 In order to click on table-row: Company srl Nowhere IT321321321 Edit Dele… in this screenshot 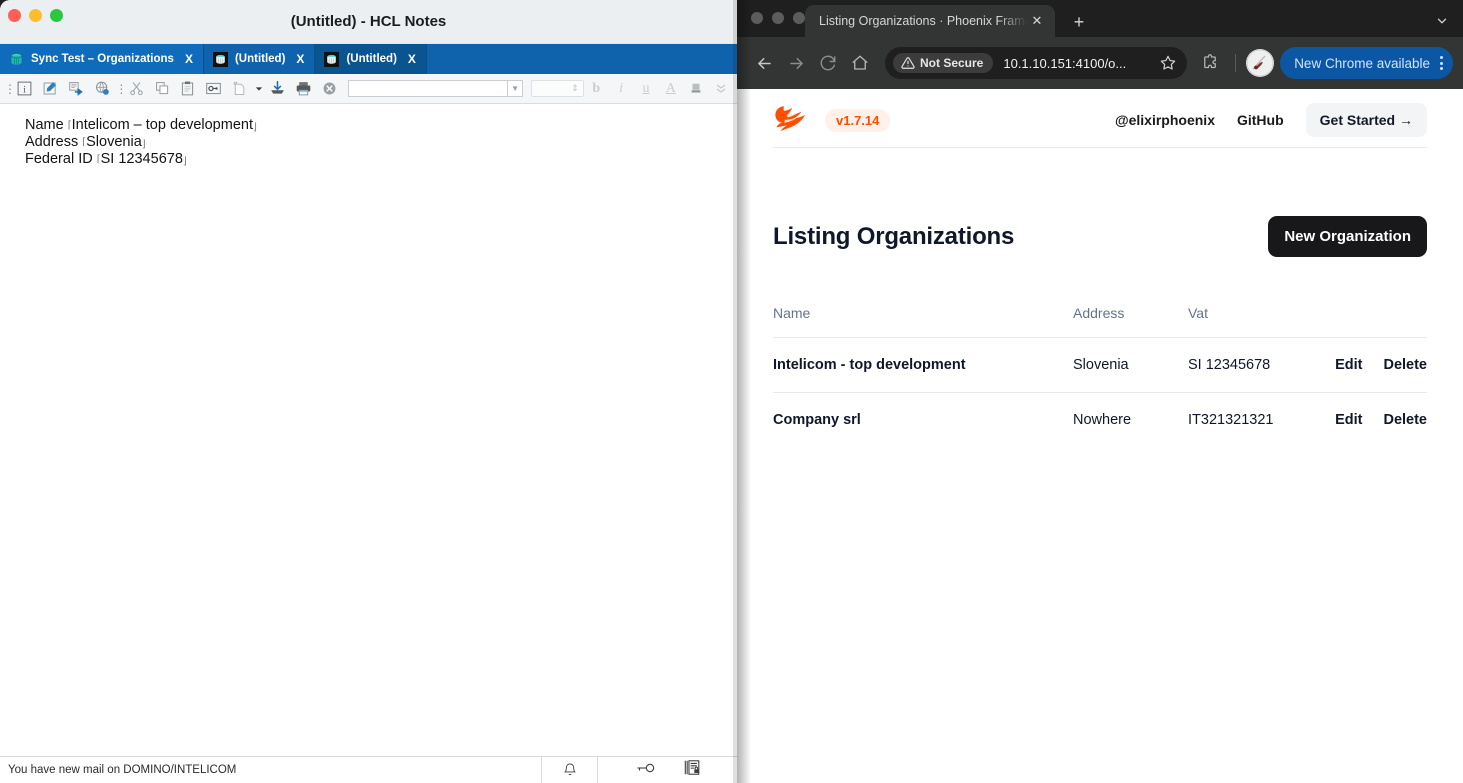, I will do `click(1100, 419)`.